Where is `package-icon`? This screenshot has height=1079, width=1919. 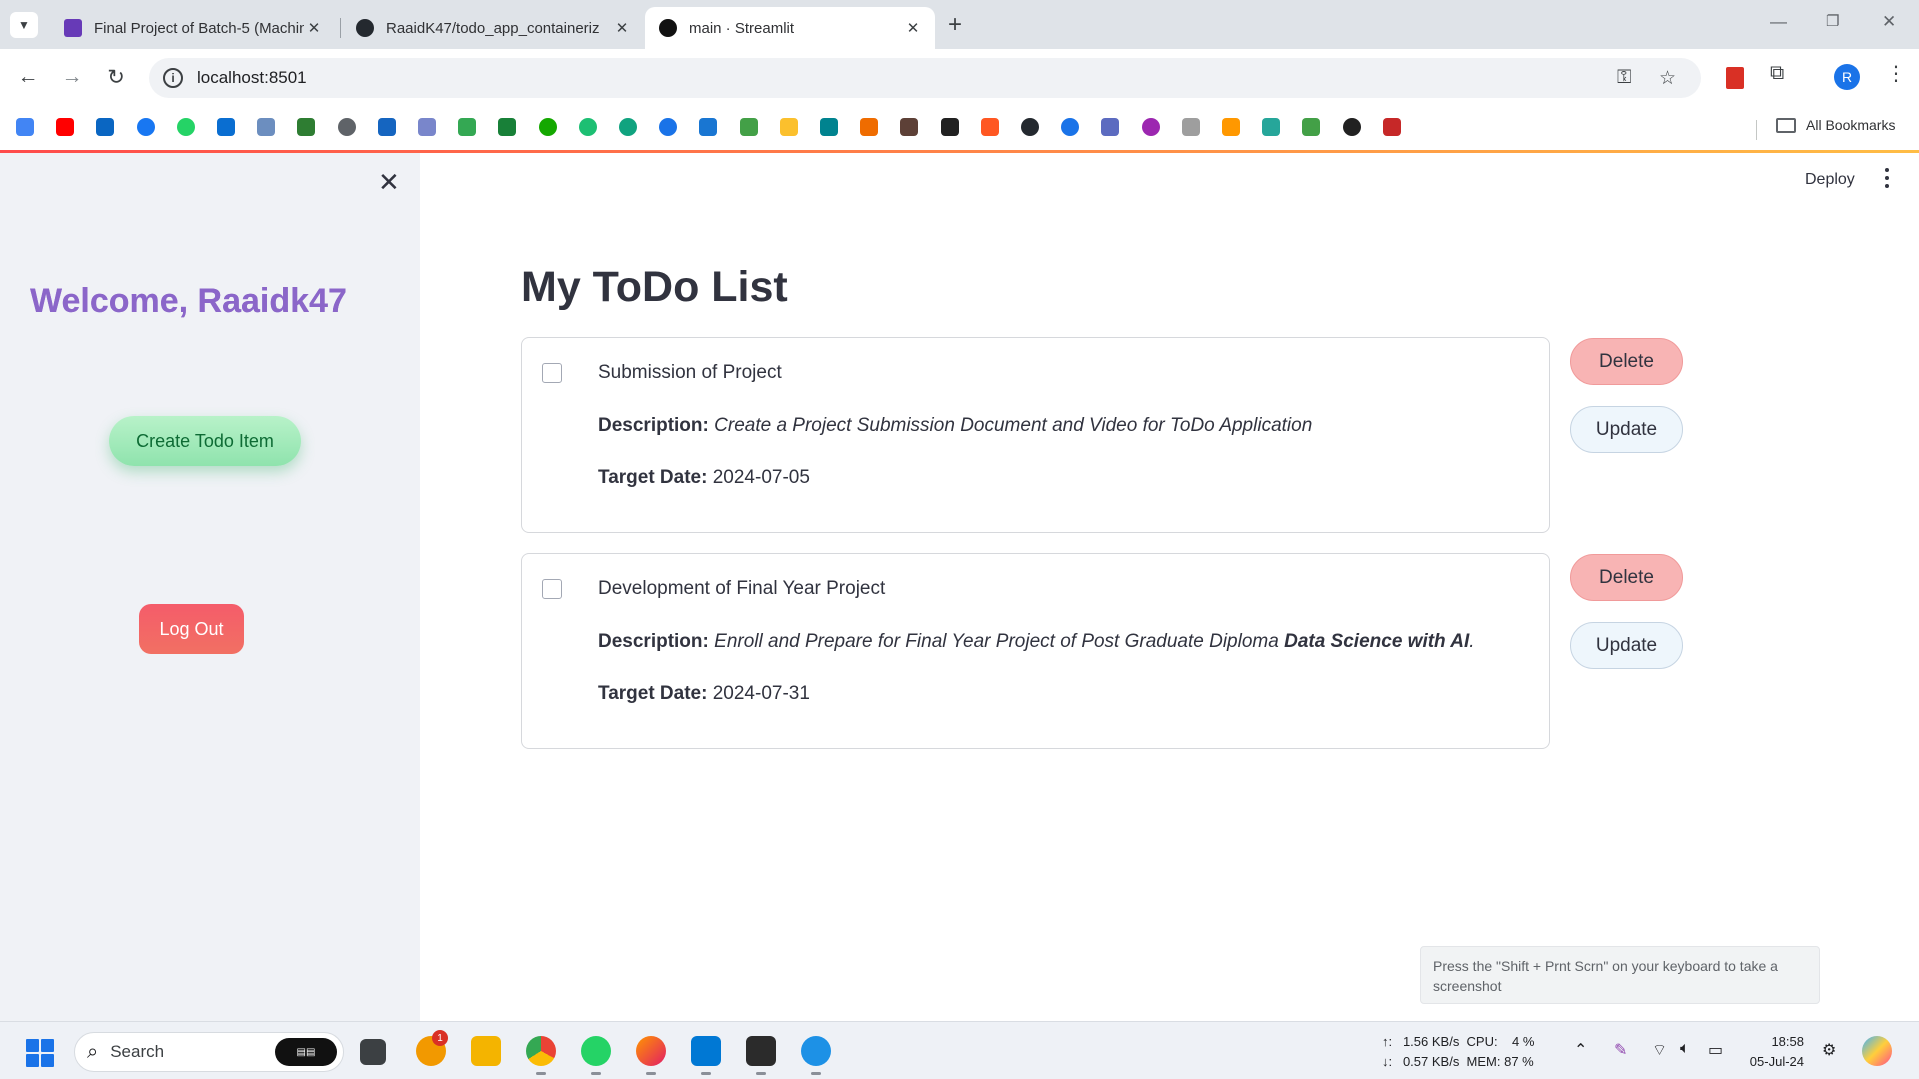 package-icon is located at coordinates (1231, 127).